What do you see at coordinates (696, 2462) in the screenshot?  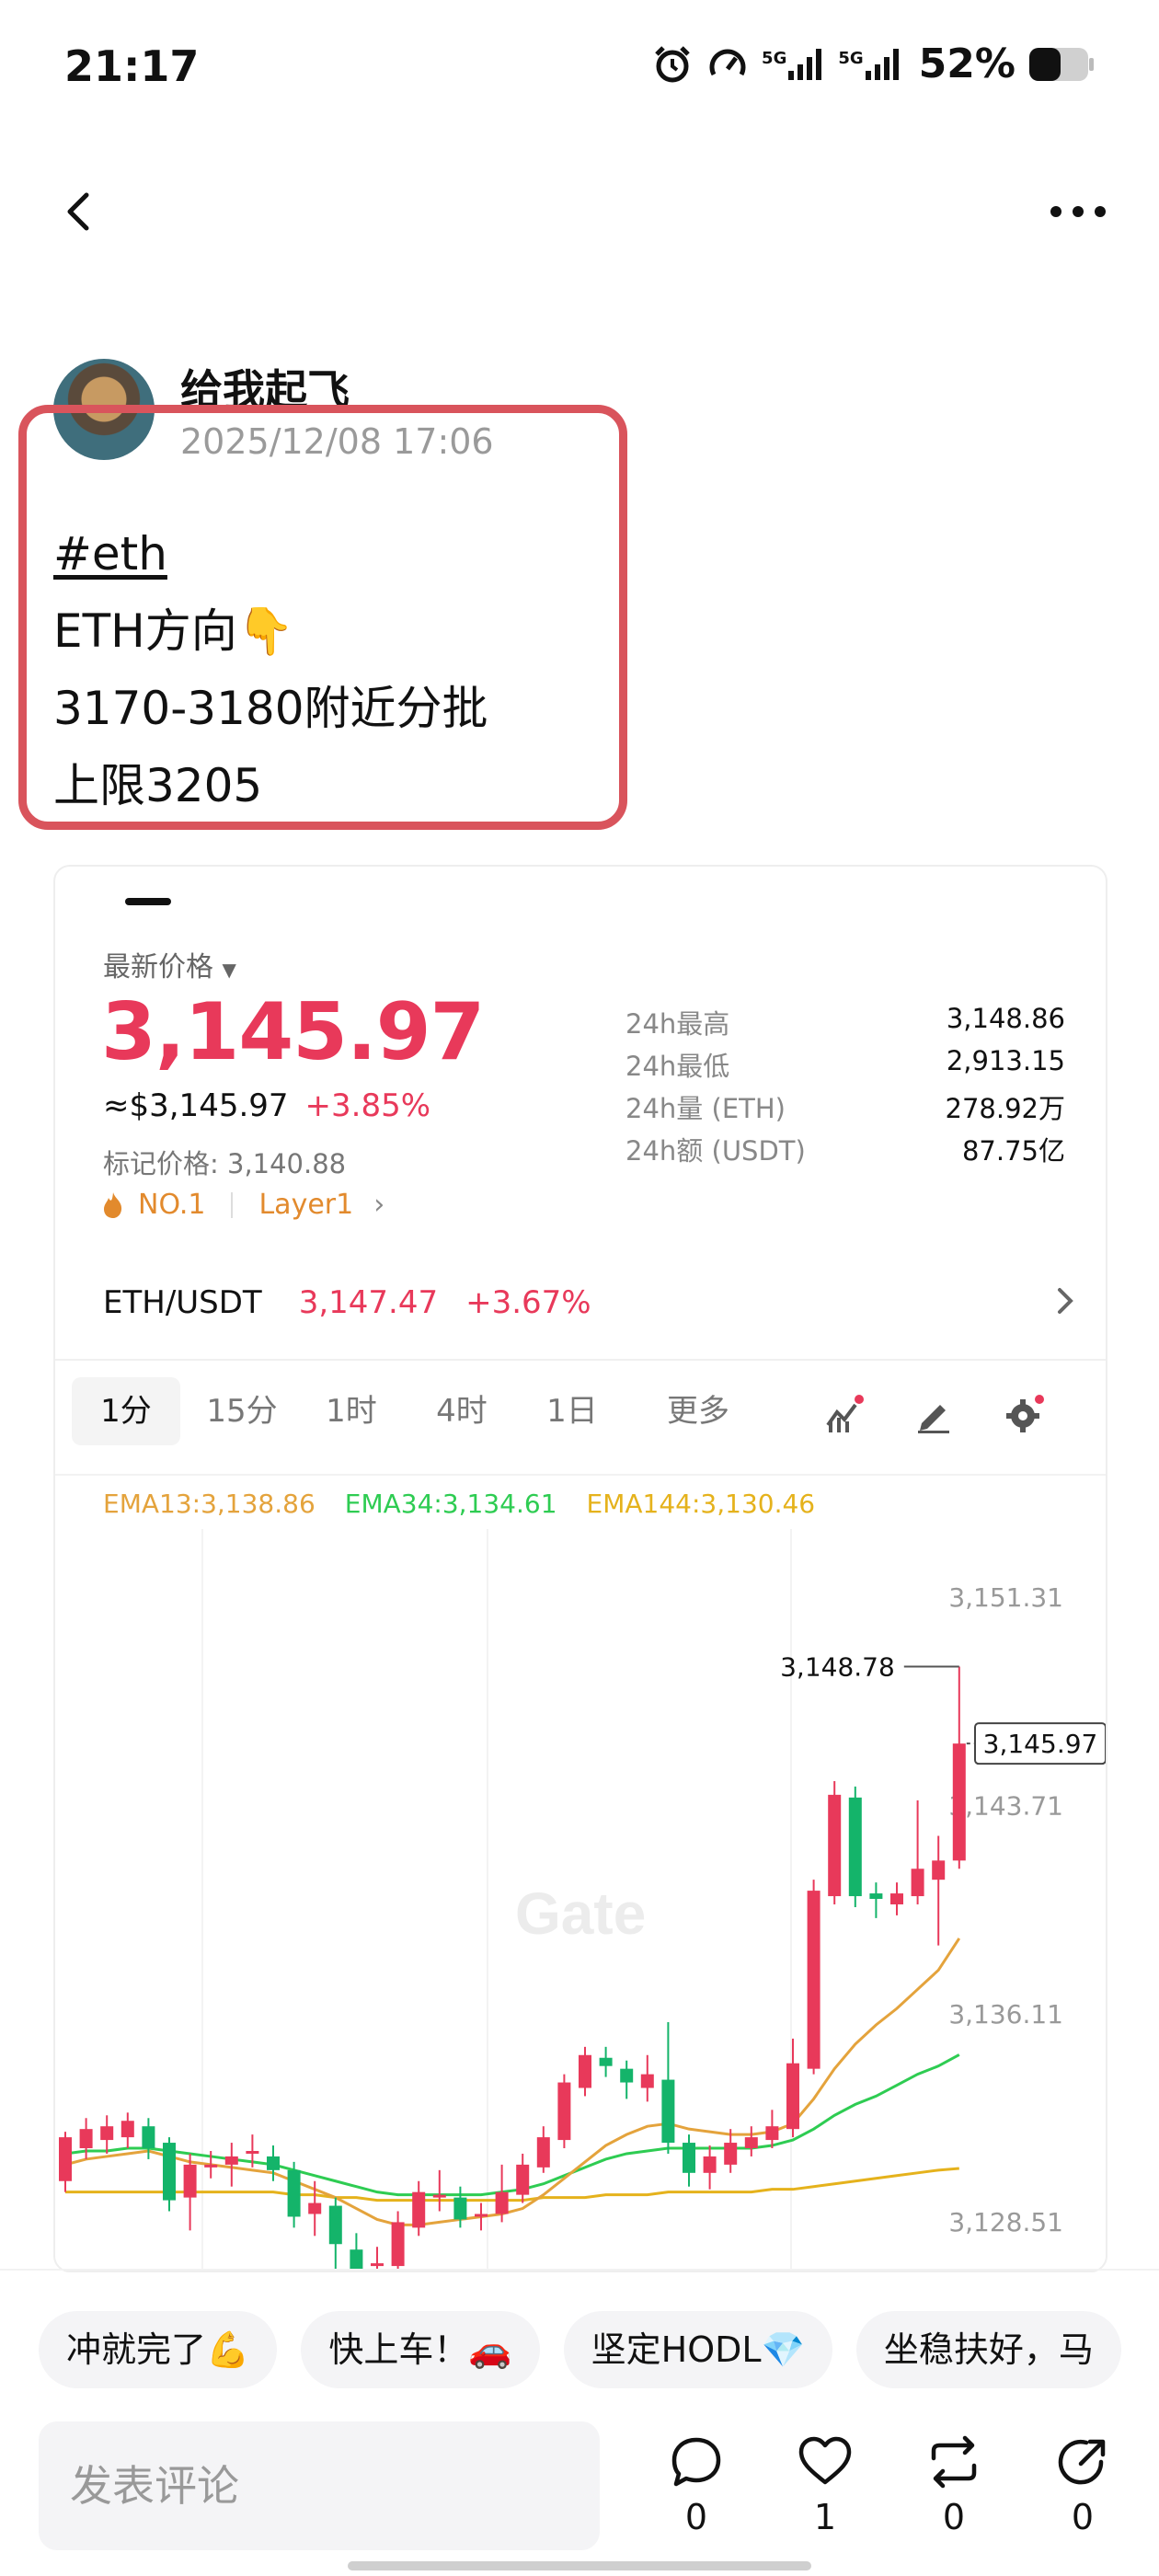 I see `comment-bubble-icon` at bounding box center [696, 2462].